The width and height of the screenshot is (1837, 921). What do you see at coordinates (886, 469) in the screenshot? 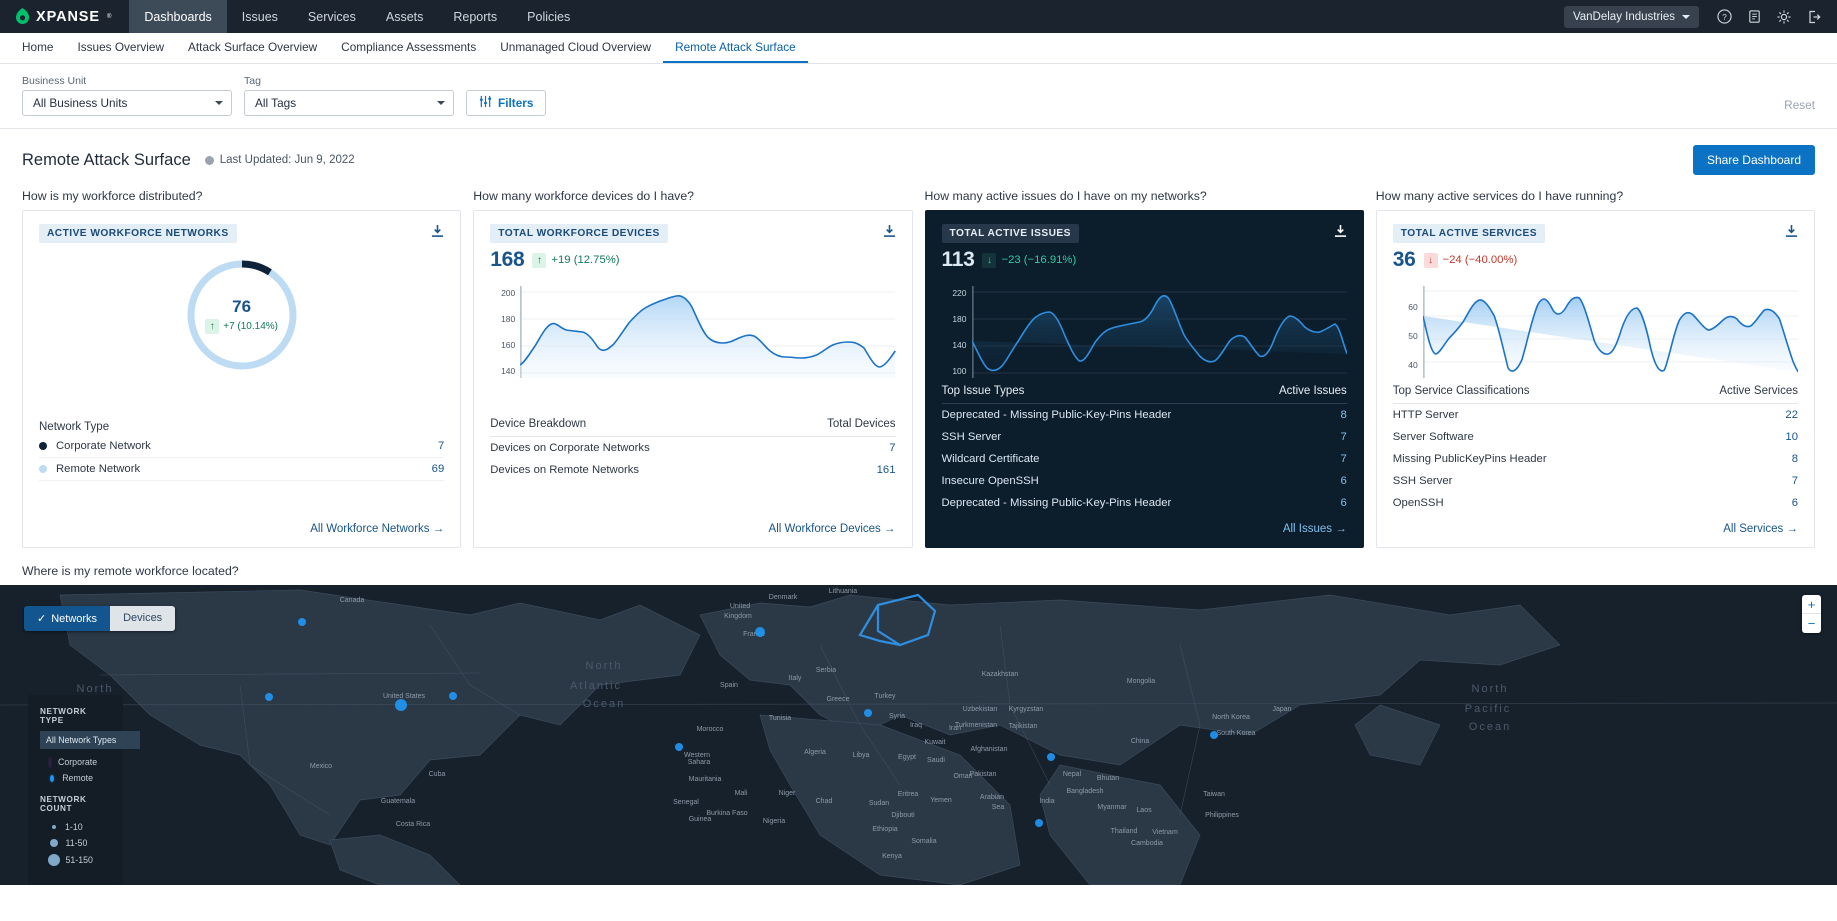
I see `row-value: 161` at bounding box center [886, 469].